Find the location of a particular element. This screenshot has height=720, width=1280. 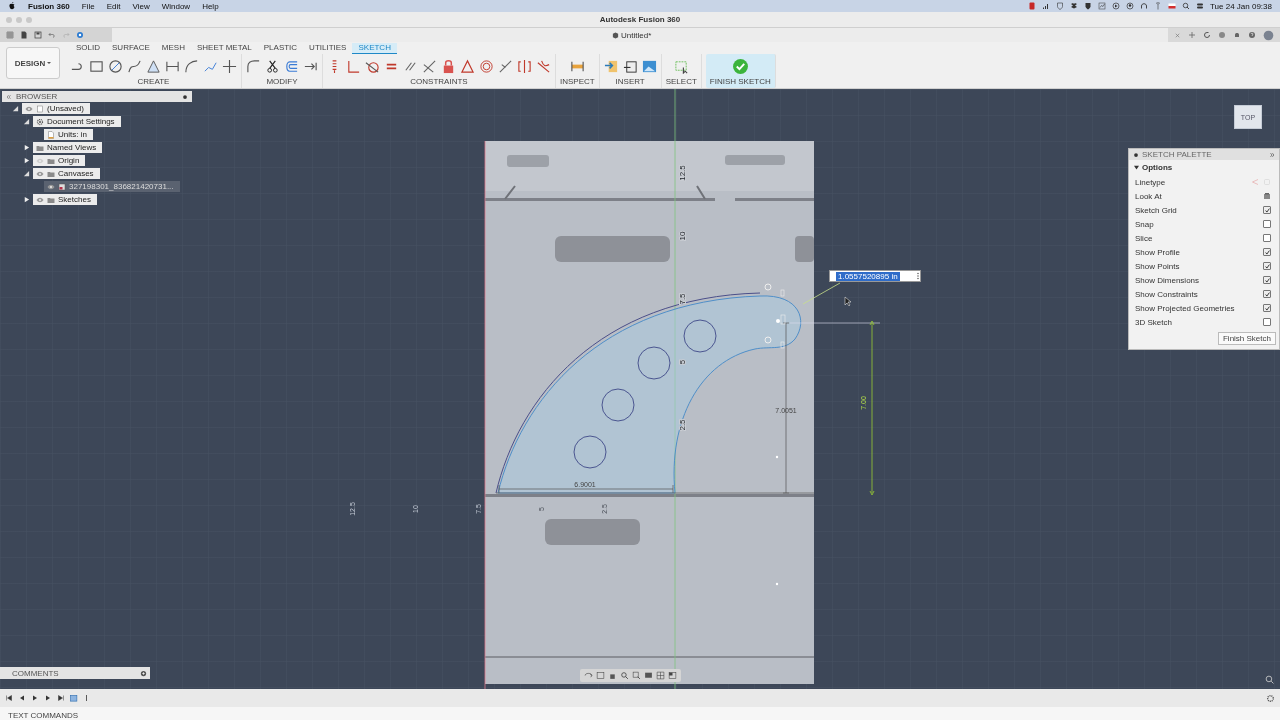

control-center-icon is located at coordinates (1200, 6).